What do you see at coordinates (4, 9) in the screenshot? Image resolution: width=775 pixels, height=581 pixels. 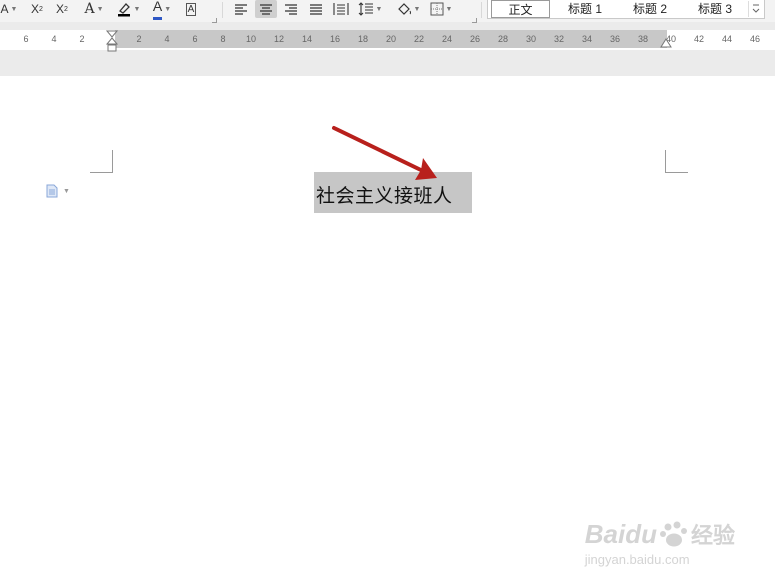 I see `font-letter-icon: A` at bounding box center [4, 9].